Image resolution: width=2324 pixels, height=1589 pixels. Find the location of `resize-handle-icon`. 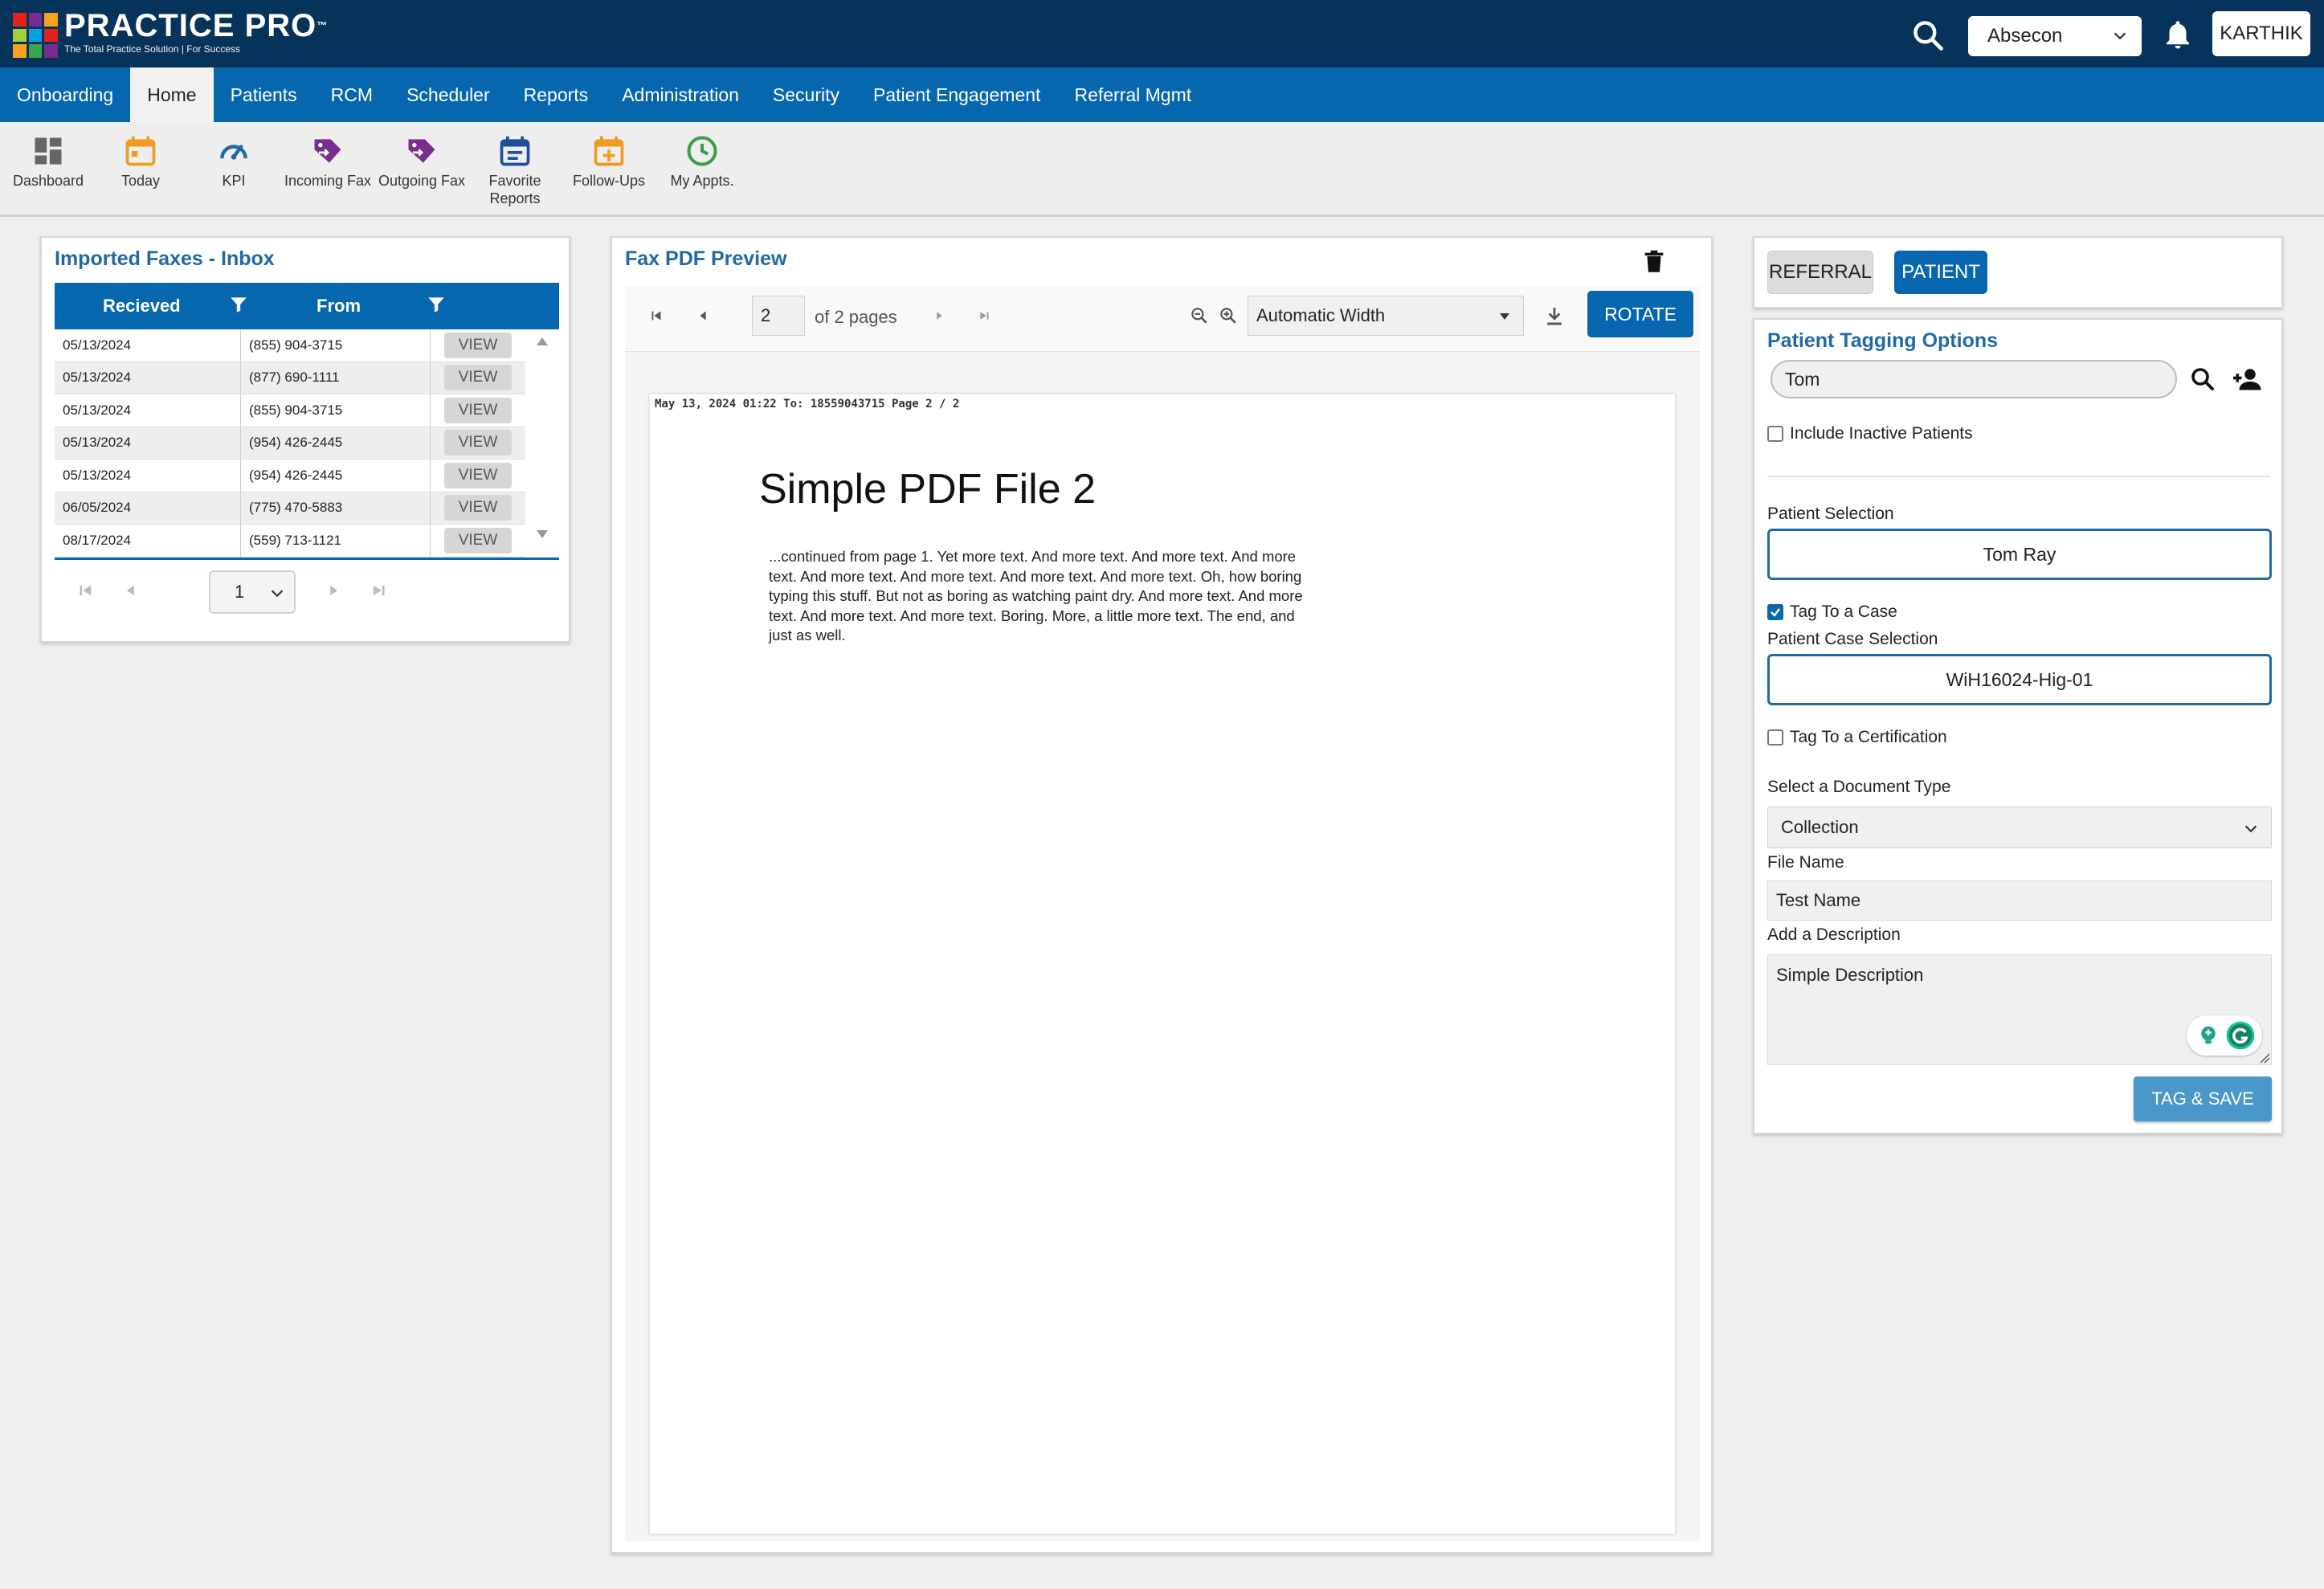

resize-handle-icon is located at coordinates (2264, 1058).